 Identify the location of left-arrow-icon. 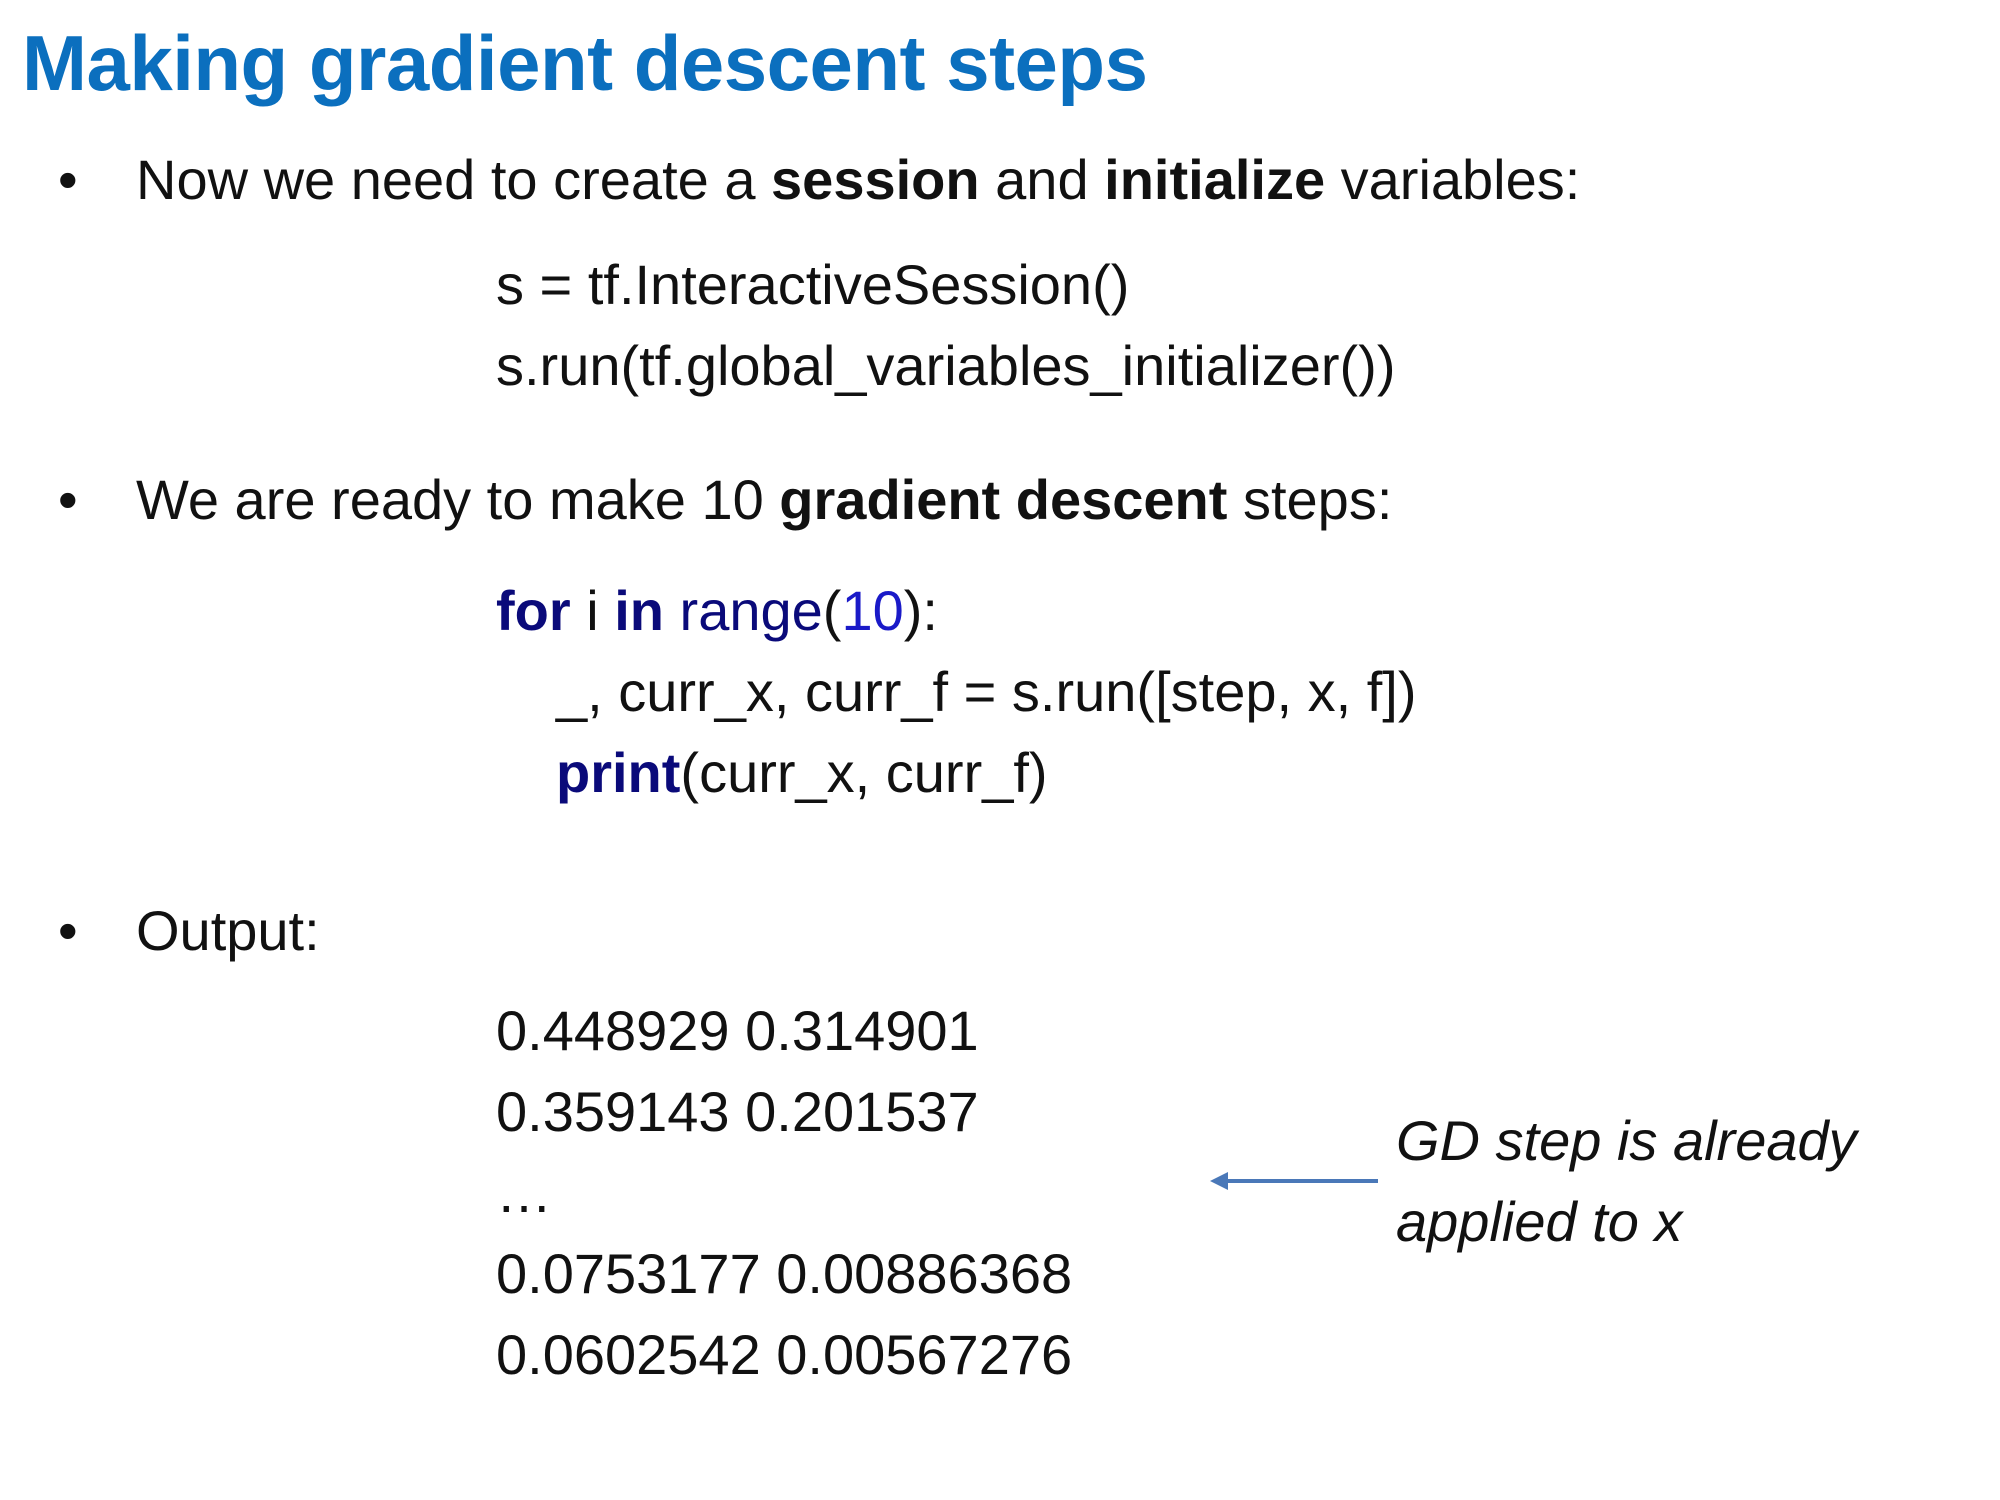
(1294, 1181).